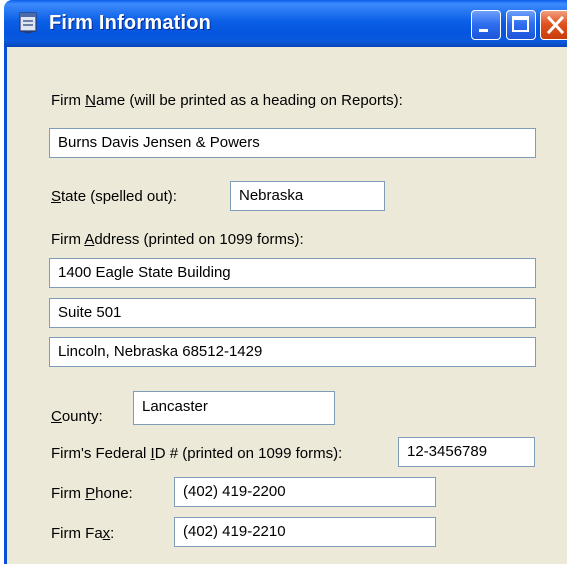  Describe the element at coordinates (305, 532) in the screenshot. I see `firm-fax-field: (402) 419-2210` at that location.